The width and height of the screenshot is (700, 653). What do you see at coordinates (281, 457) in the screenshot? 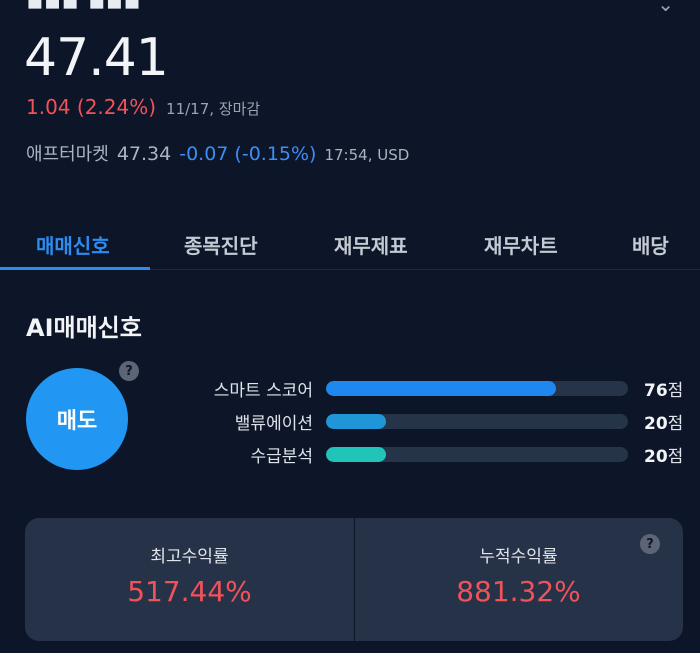
I see `metric-label: 수급분석` at bounding box center [281, 457].